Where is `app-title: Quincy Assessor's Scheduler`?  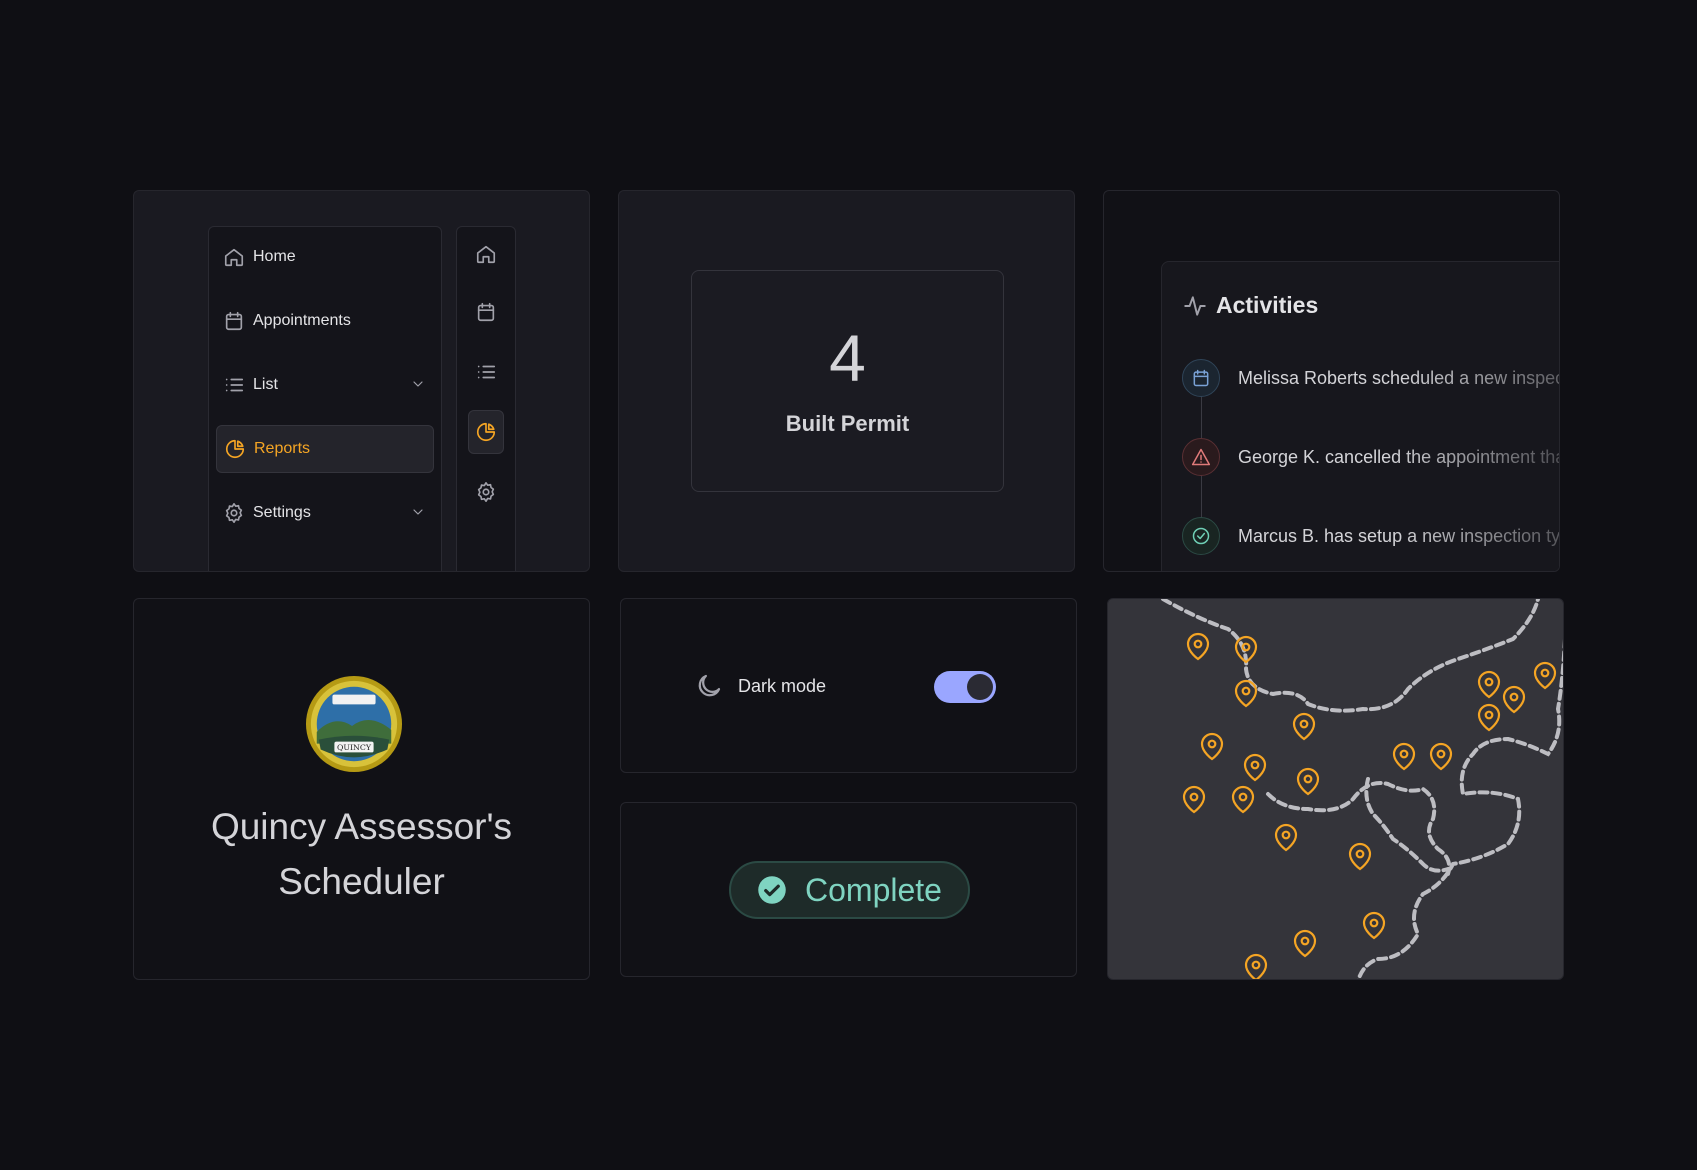 app-title: Quincy Assessor's Scheduler is located at coordinates (361, 854).